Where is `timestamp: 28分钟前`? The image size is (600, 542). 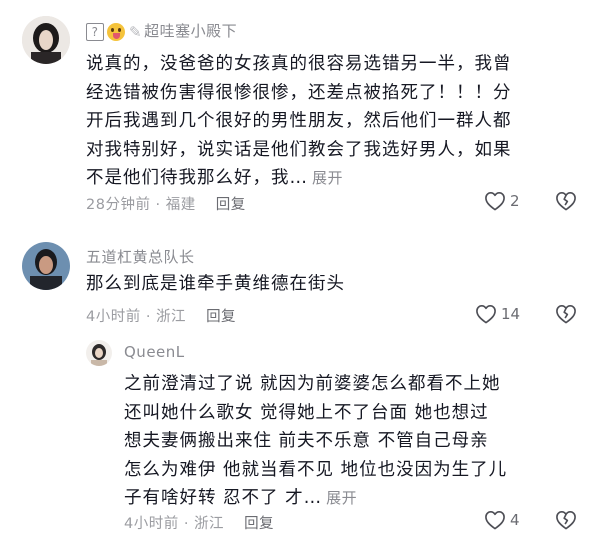
timestamp: 28分钟前 is located at coordinates (118, 205).